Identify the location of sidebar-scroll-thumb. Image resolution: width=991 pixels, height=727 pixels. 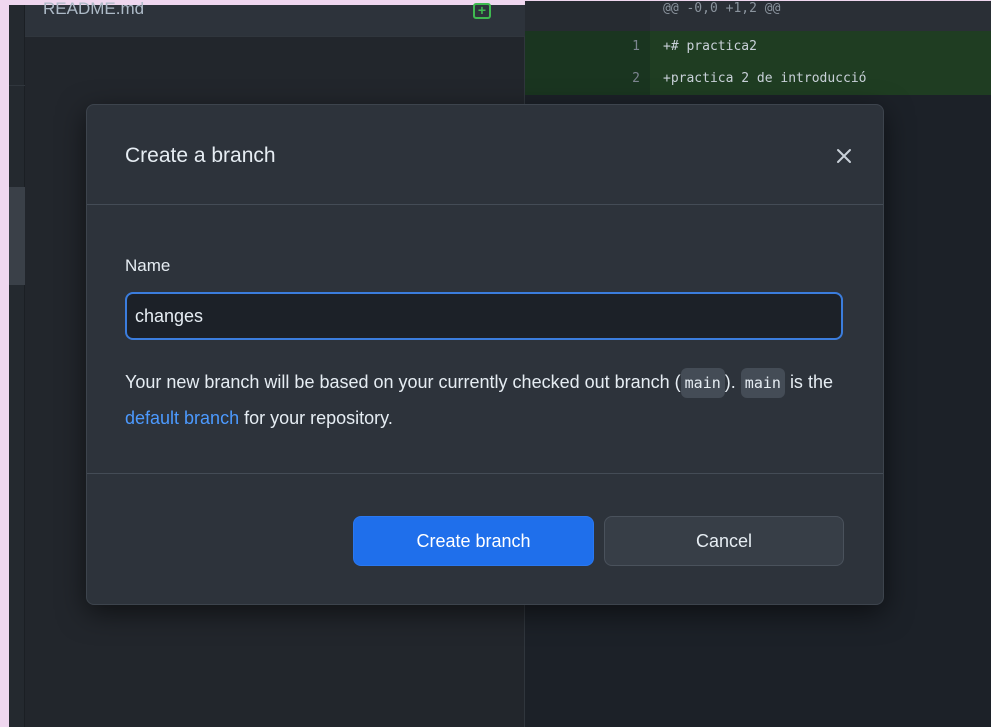
(17, 236).